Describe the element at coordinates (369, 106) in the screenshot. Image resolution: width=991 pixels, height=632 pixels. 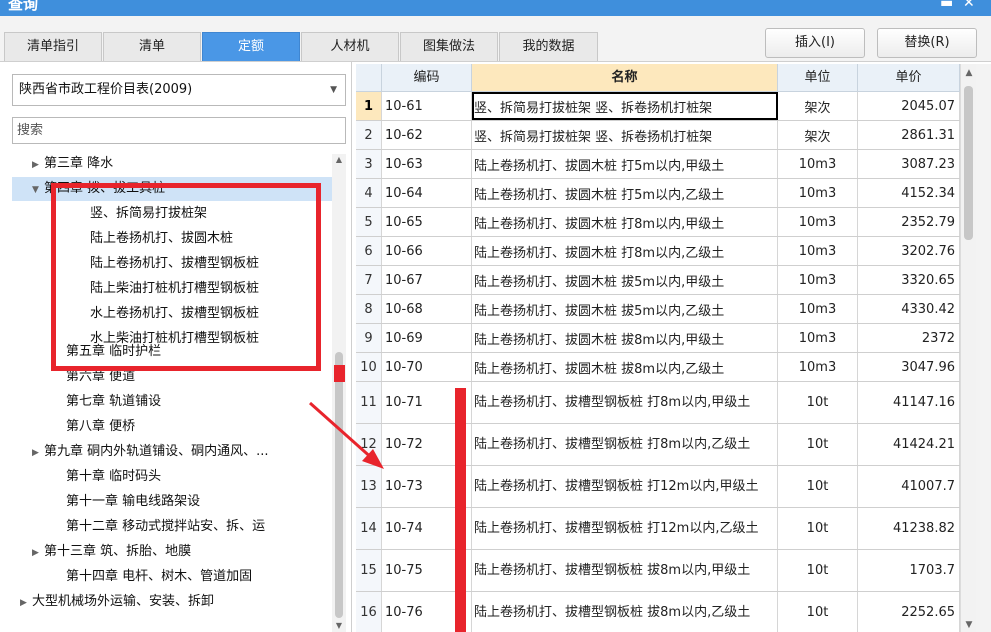
I see `row-index: 1` at that location.